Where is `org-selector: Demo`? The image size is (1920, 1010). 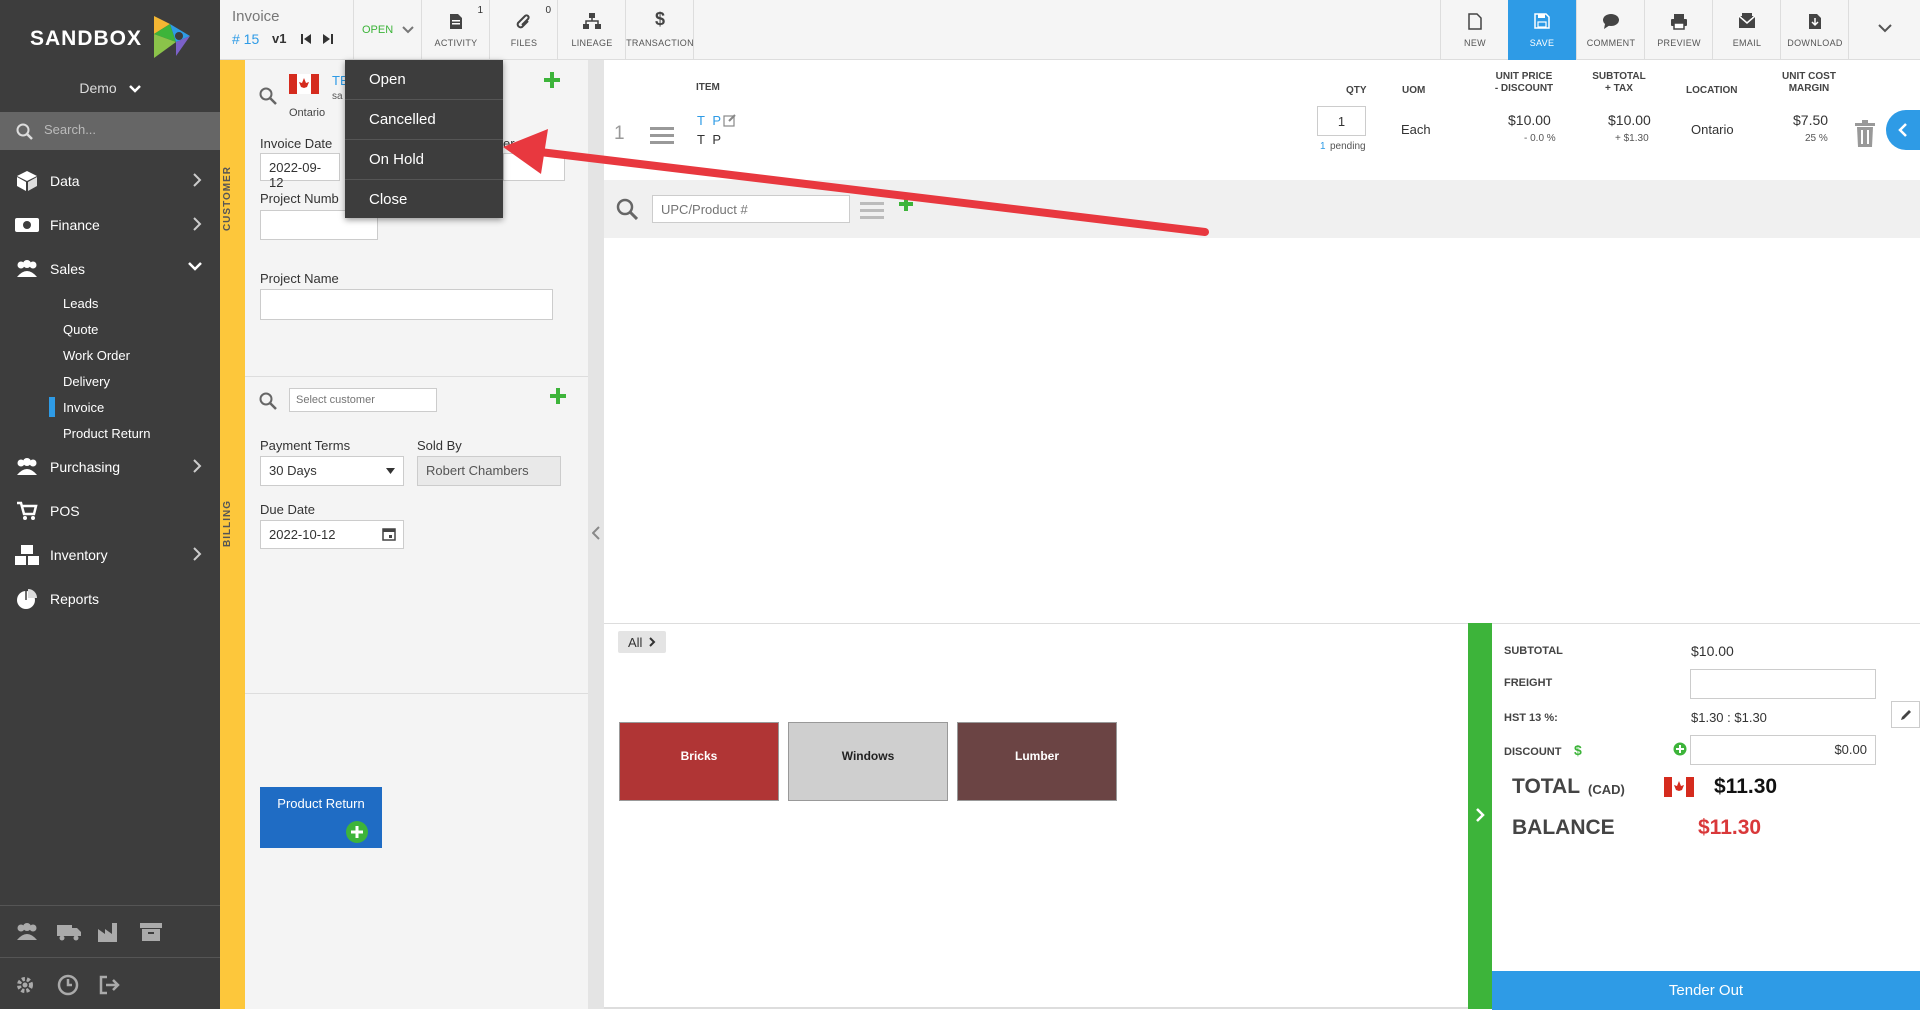 org-selector: Demo is located at coordinates (110, 88).